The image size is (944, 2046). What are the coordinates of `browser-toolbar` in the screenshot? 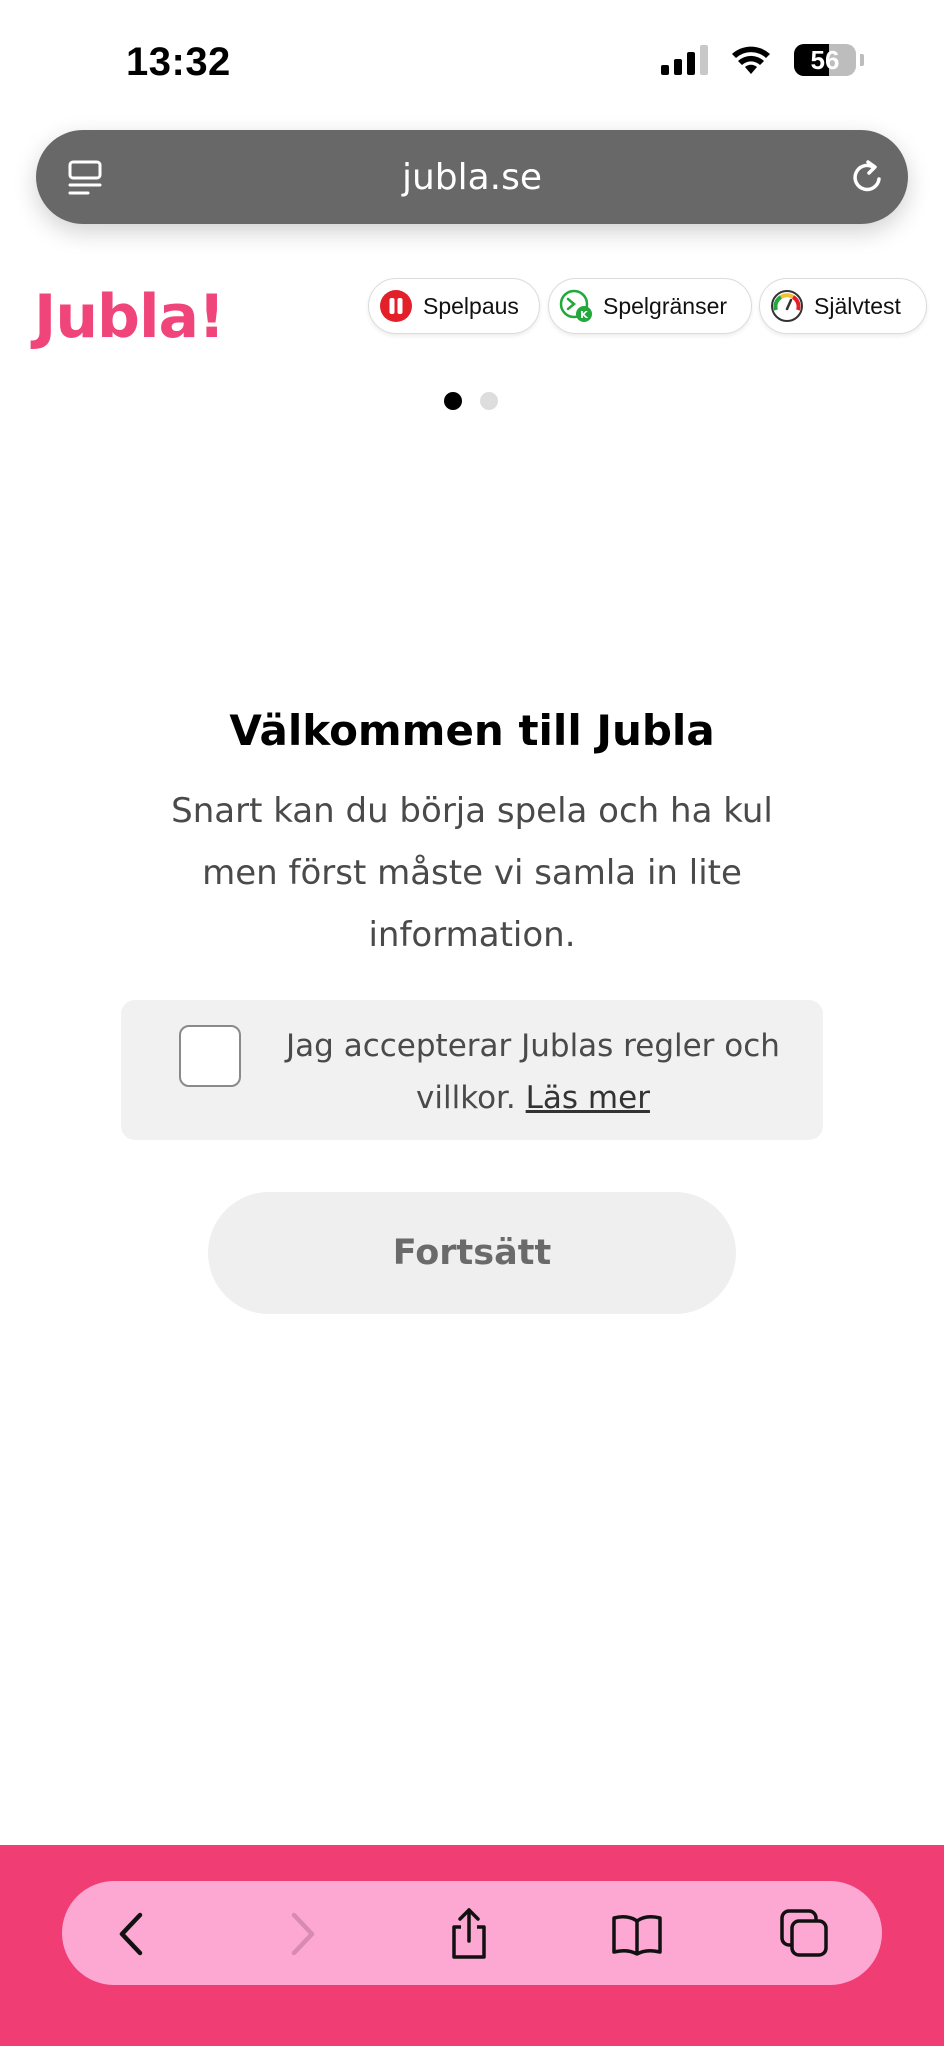 It's located at (472, 1933).